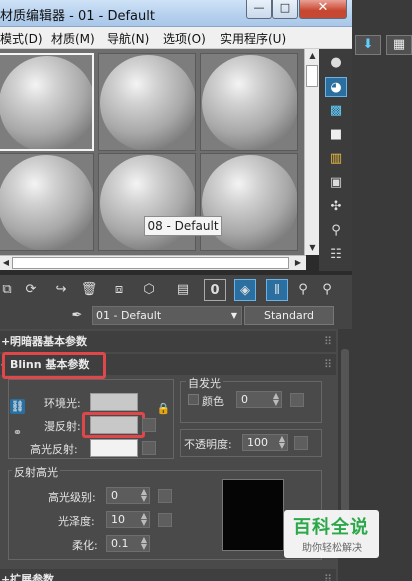 The image size is (412, 581). What do you see at coordinates (368, 45) in the screenshot?
I see `download-icon: ⬇` at bounding box center [368, 45].